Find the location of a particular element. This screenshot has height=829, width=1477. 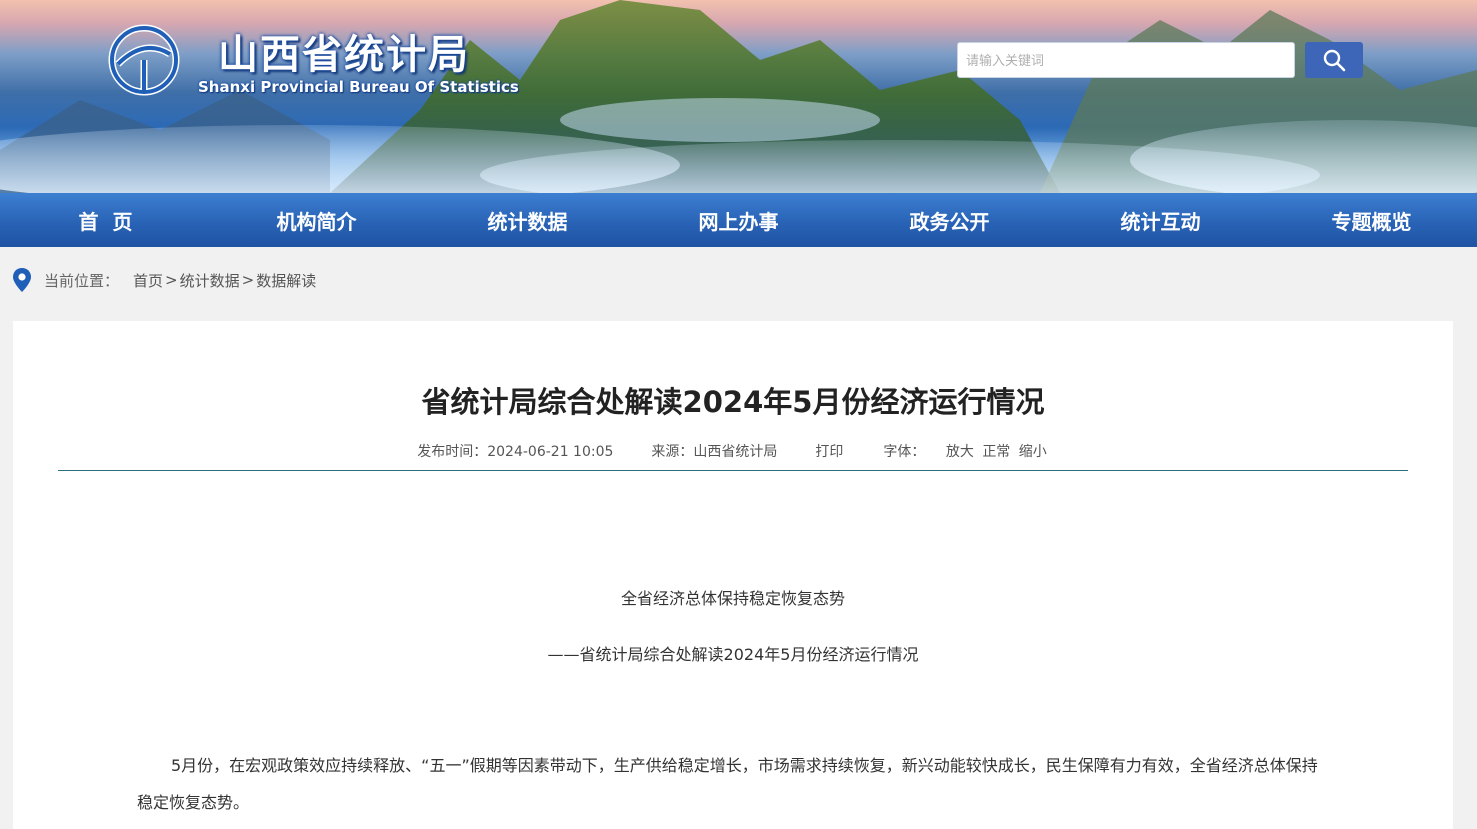

font-size-label: 字体： is located at coordinates (904, 452).